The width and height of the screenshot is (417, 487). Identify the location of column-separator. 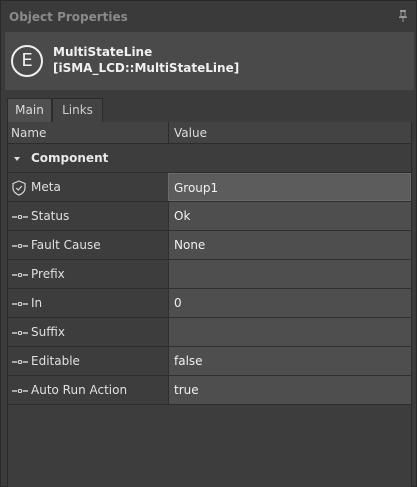
(168, 133).